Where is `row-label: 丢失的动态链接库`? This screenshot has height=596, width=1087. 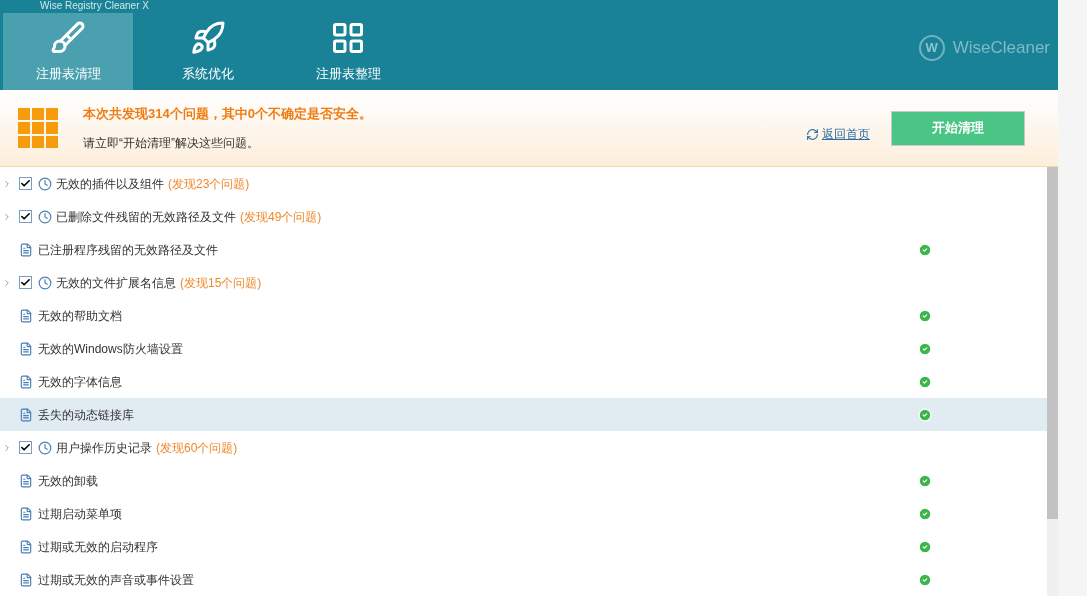 row-label: 丢失的动态链接库 is located at coordinates (86, 415).